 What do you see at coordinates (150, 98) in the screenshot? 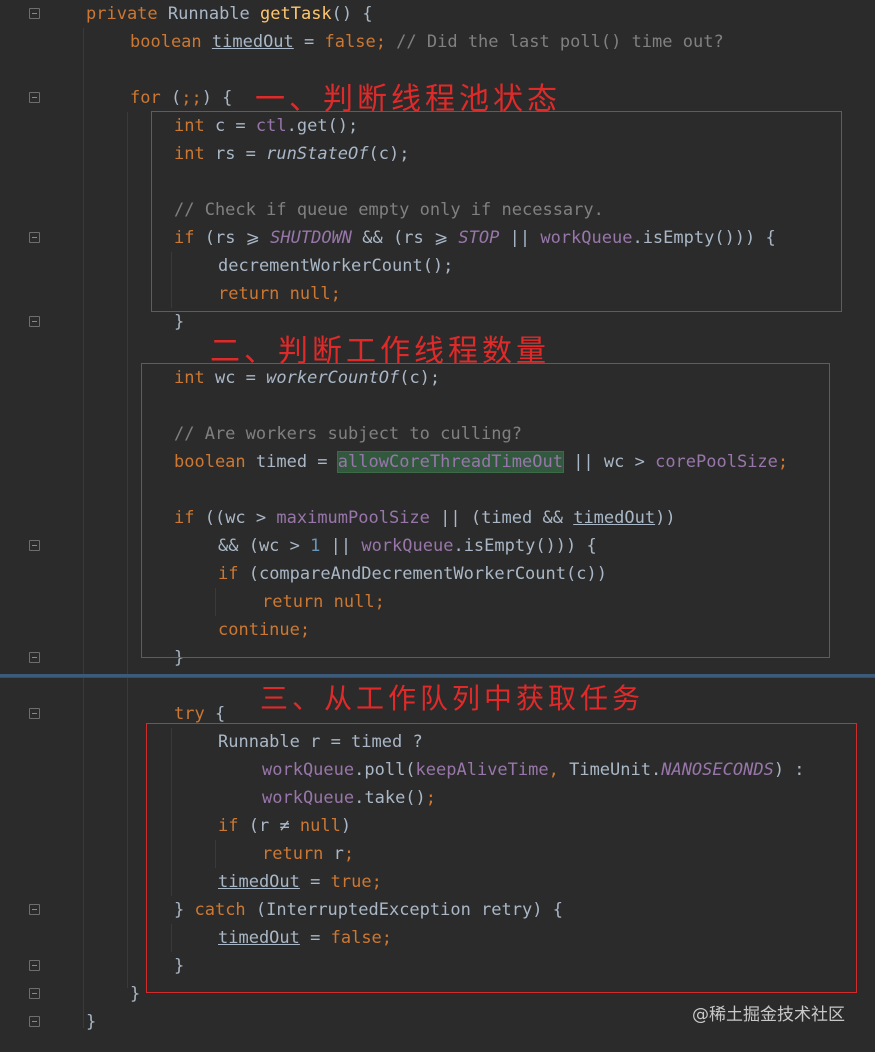
I see `keyword: for` at bounding box center [150, 98].